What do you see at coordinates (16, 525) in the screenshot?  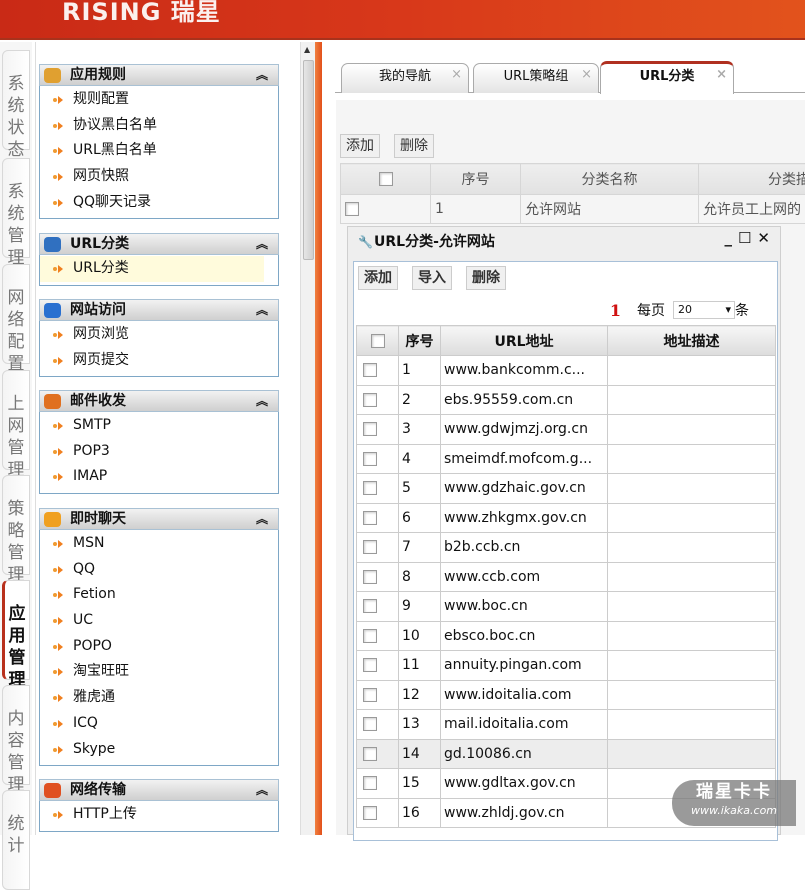 I see `nav-tab-4: 策略管理` at bounding box center [16, 525].